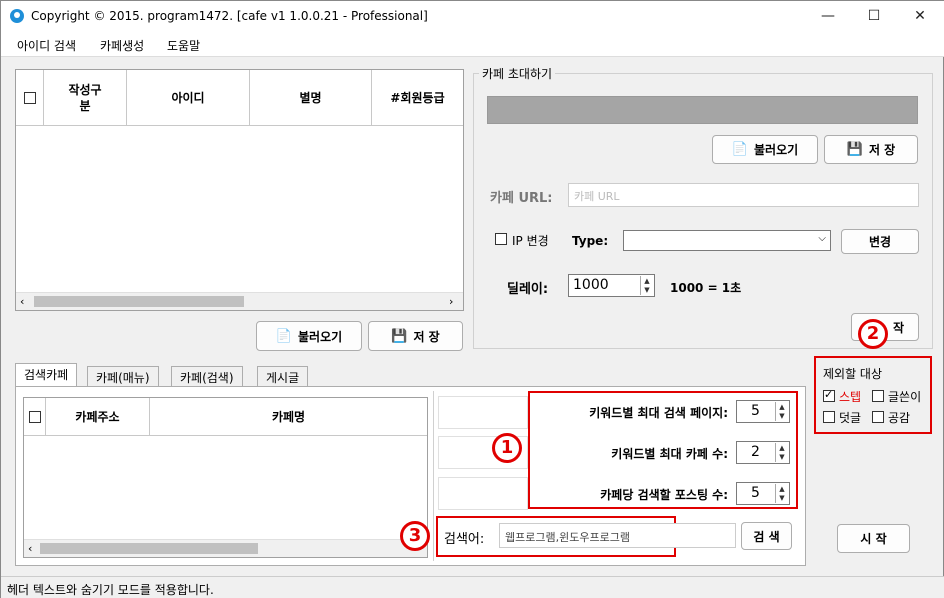 This screenshot has height=598, width=944. I want to click on invite-load-button: 📄 불러오기, so click(765, 149).